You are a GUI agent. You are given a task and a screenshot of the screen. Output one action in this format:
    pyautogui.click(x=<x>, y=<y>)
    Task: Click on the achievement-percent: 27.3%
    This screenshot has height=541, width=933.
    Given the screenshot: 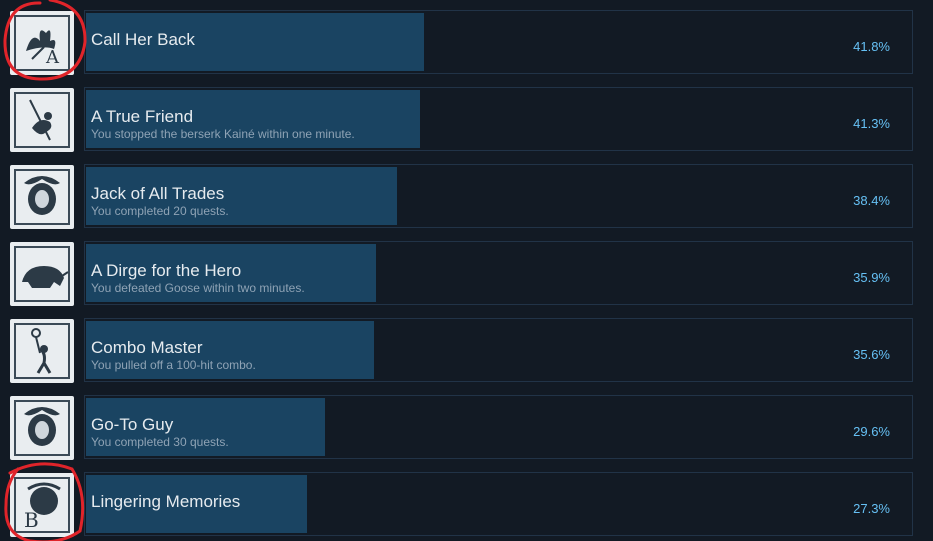 What is the action you would take?
    pyautogui.click(x=871, y=508)
    